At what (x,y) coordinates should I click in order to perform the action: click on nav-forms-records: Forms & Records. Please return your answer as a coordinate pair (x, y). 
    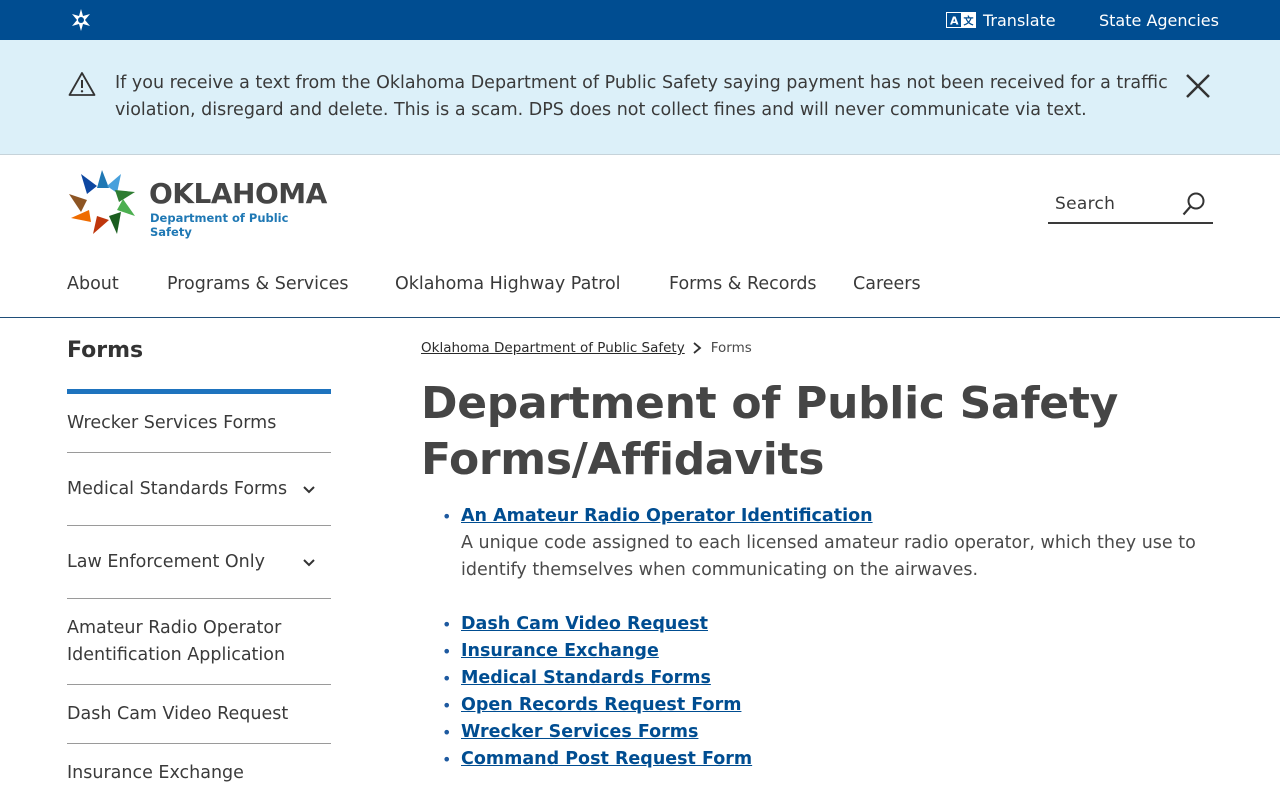
    Looking at the image, I should click on (743, 284).